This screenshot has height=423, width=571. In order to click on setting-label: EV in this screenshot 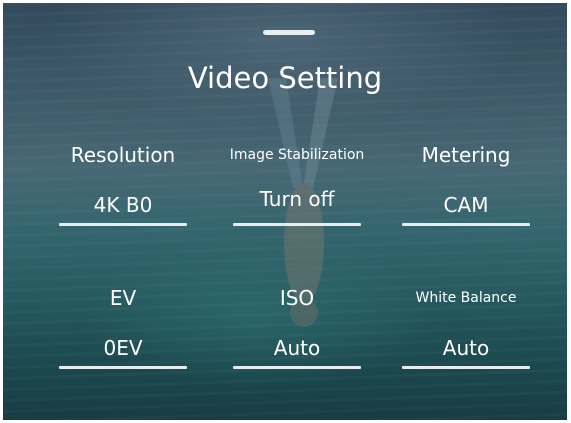, I will do `click(123, 298)`.